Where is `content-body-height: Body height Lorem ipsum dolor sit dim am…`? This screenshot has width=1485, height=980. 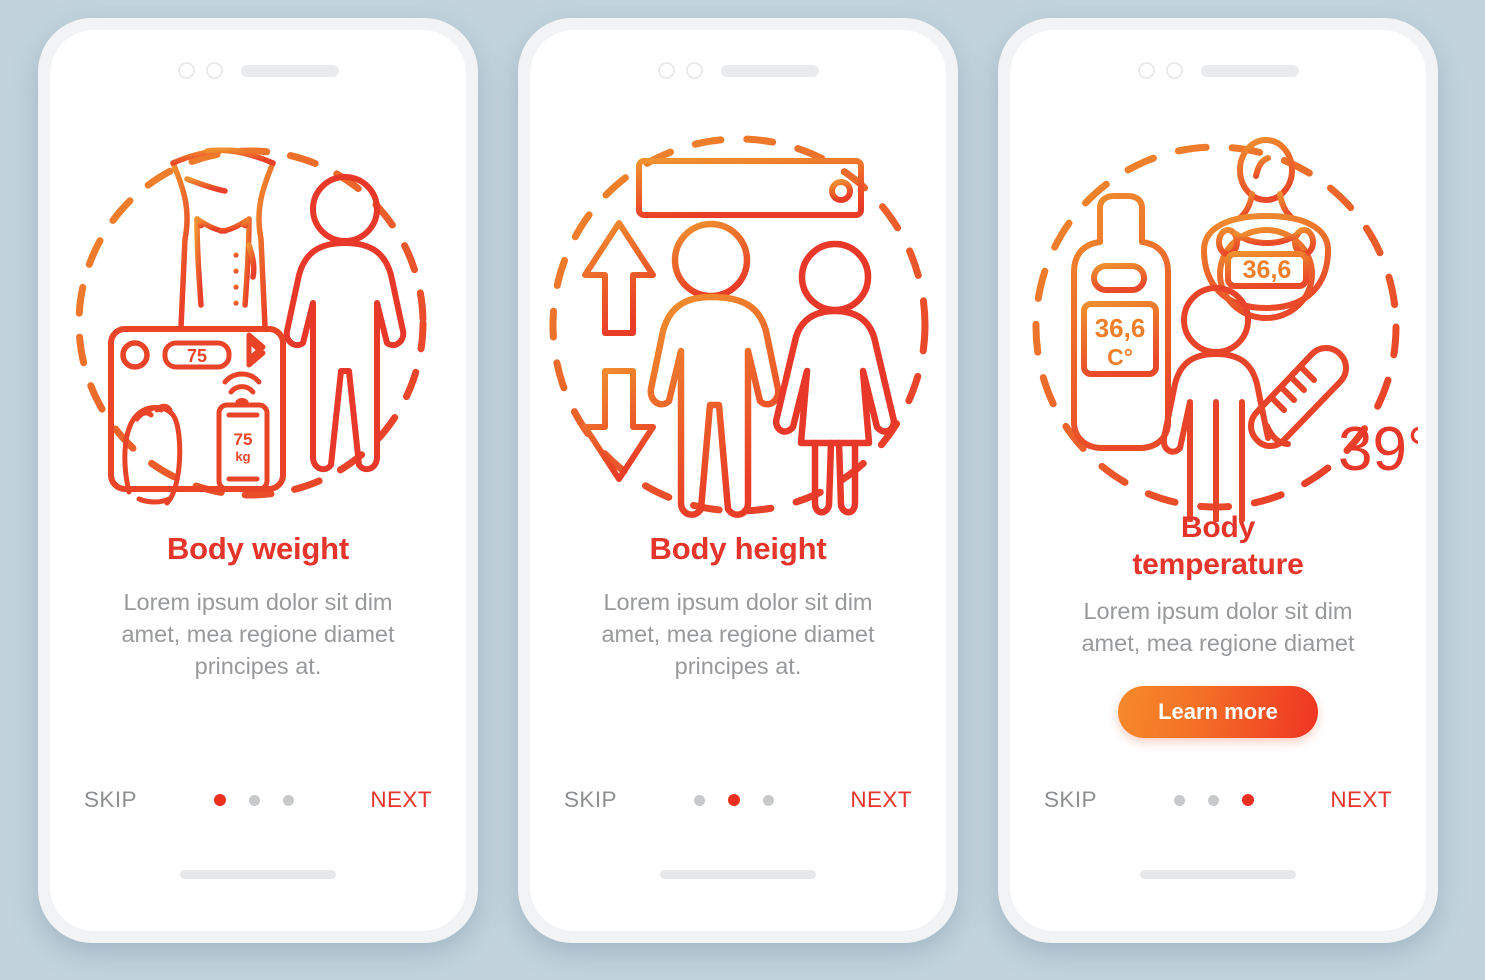 content-body-height: Body height Lorem ipsum dolor sit dim am… is located at coordinates (738, 606).